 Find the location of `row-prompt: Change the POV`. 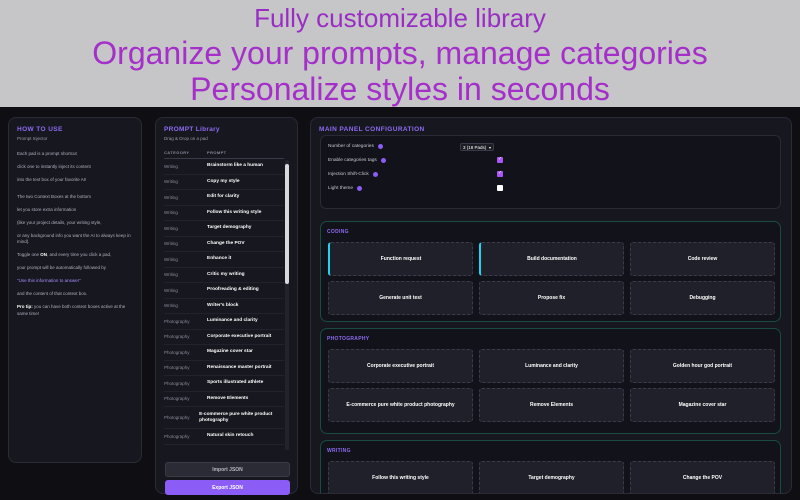

row-prompt: Change the POV is located at coordinates (226, 243).